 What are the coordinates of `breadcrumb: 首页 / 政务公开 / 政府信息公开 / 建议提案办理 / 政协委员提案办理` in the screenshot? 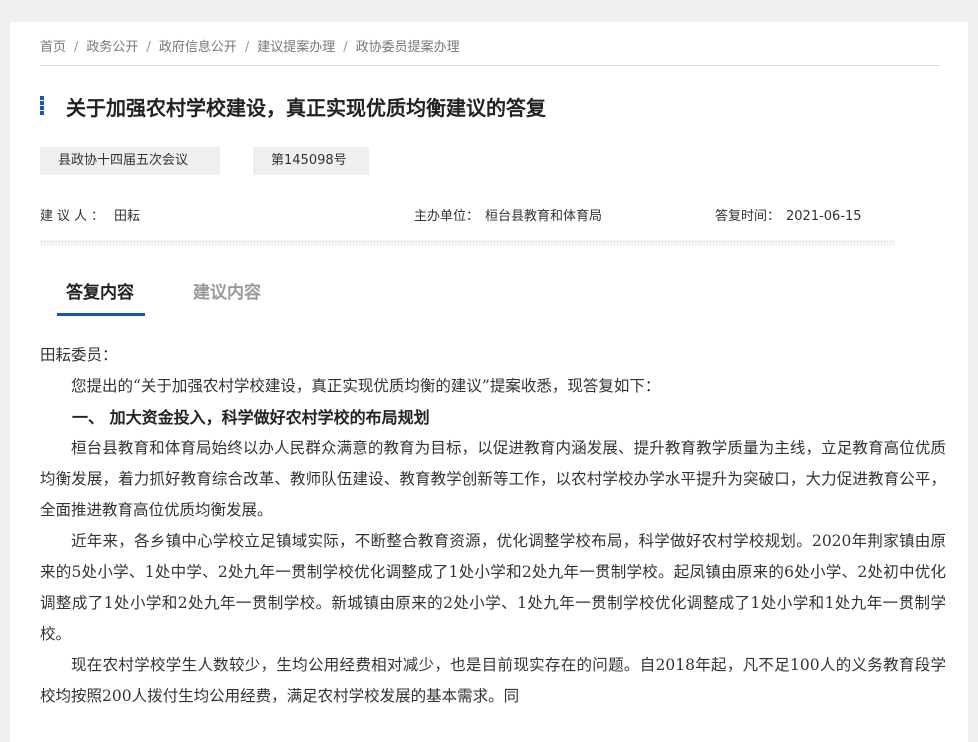 It's located at (490, 45).